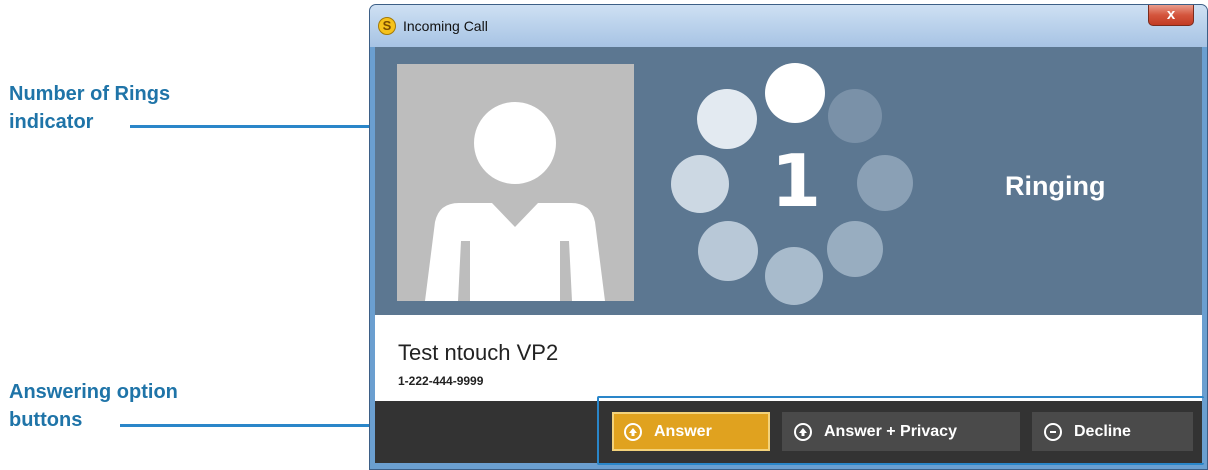 This screenshot has height=470, width=1208. Describe the element at coordinates (795, 93) in the screenshot. I see `ring-dot-1-active` at that location.